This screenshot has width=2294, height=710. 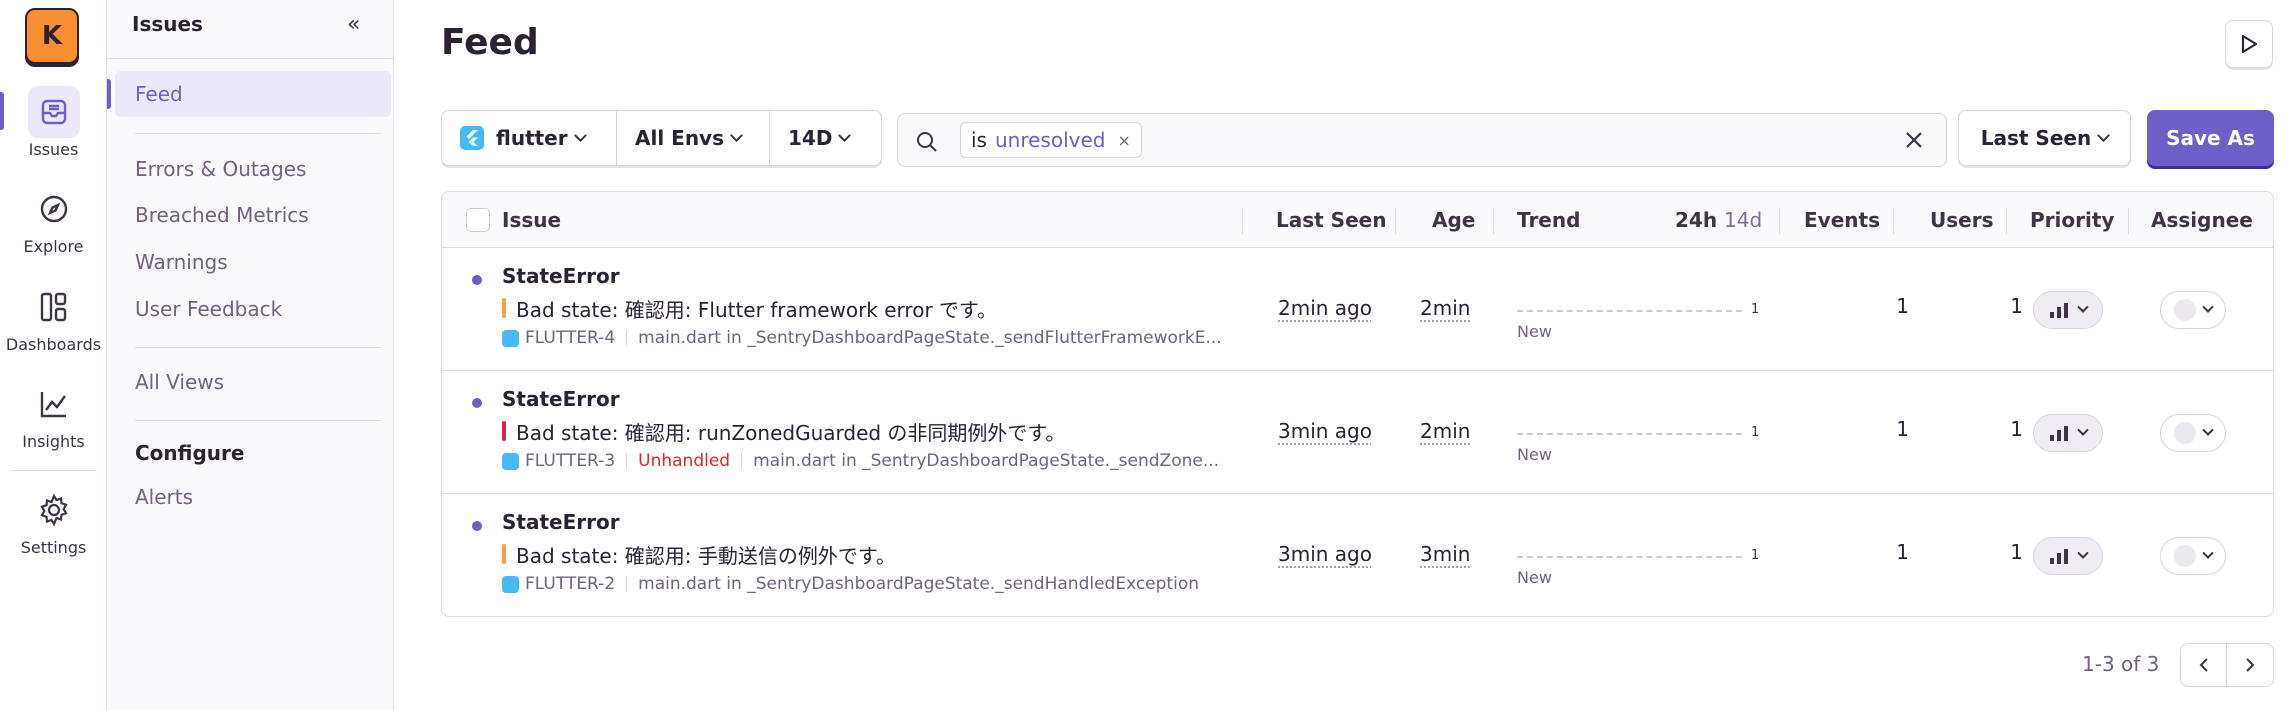 I want to click on environment-selector: All Envs, so click(x=693, y=138).